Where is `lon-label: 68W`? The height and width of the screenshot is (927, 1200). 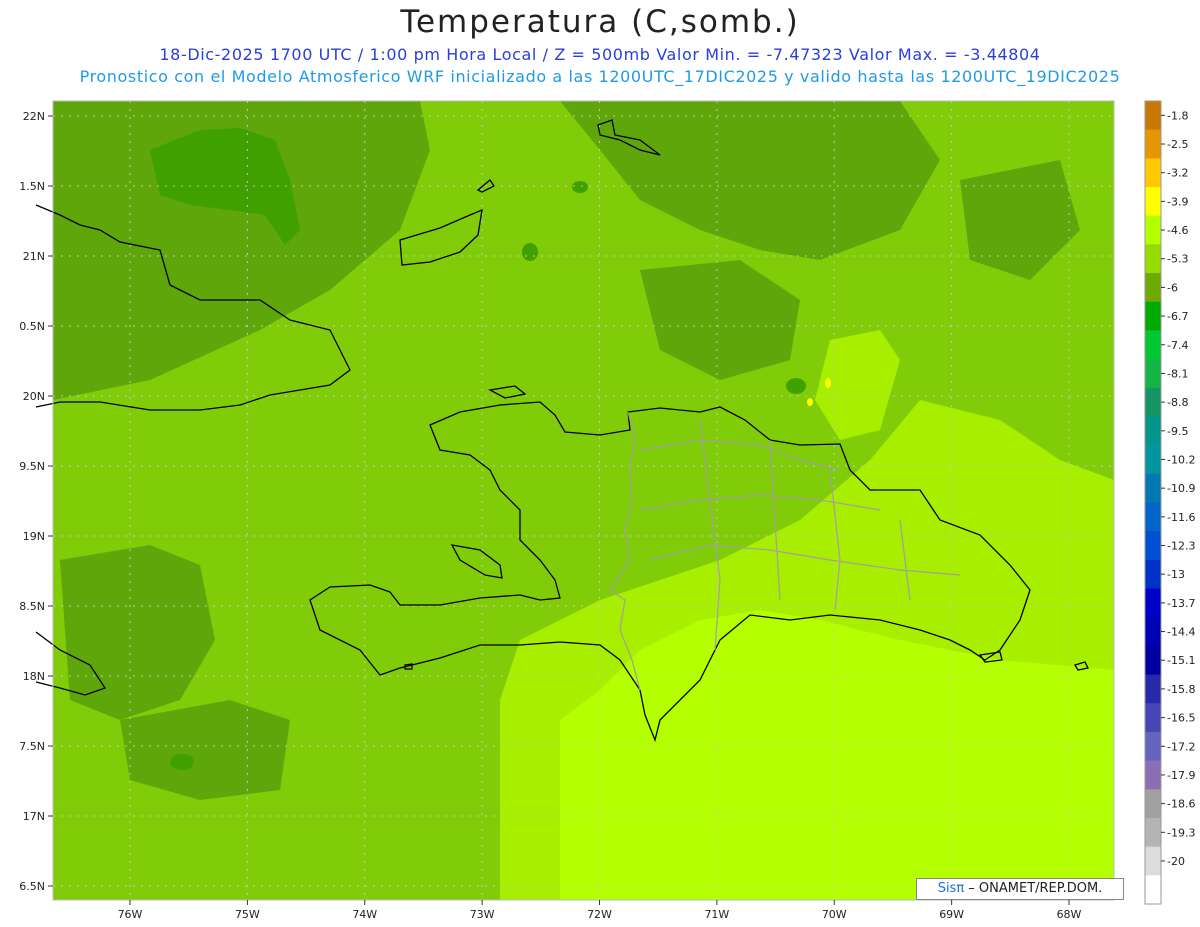
lon-label: 68W is located at coordinates (1069, 914).